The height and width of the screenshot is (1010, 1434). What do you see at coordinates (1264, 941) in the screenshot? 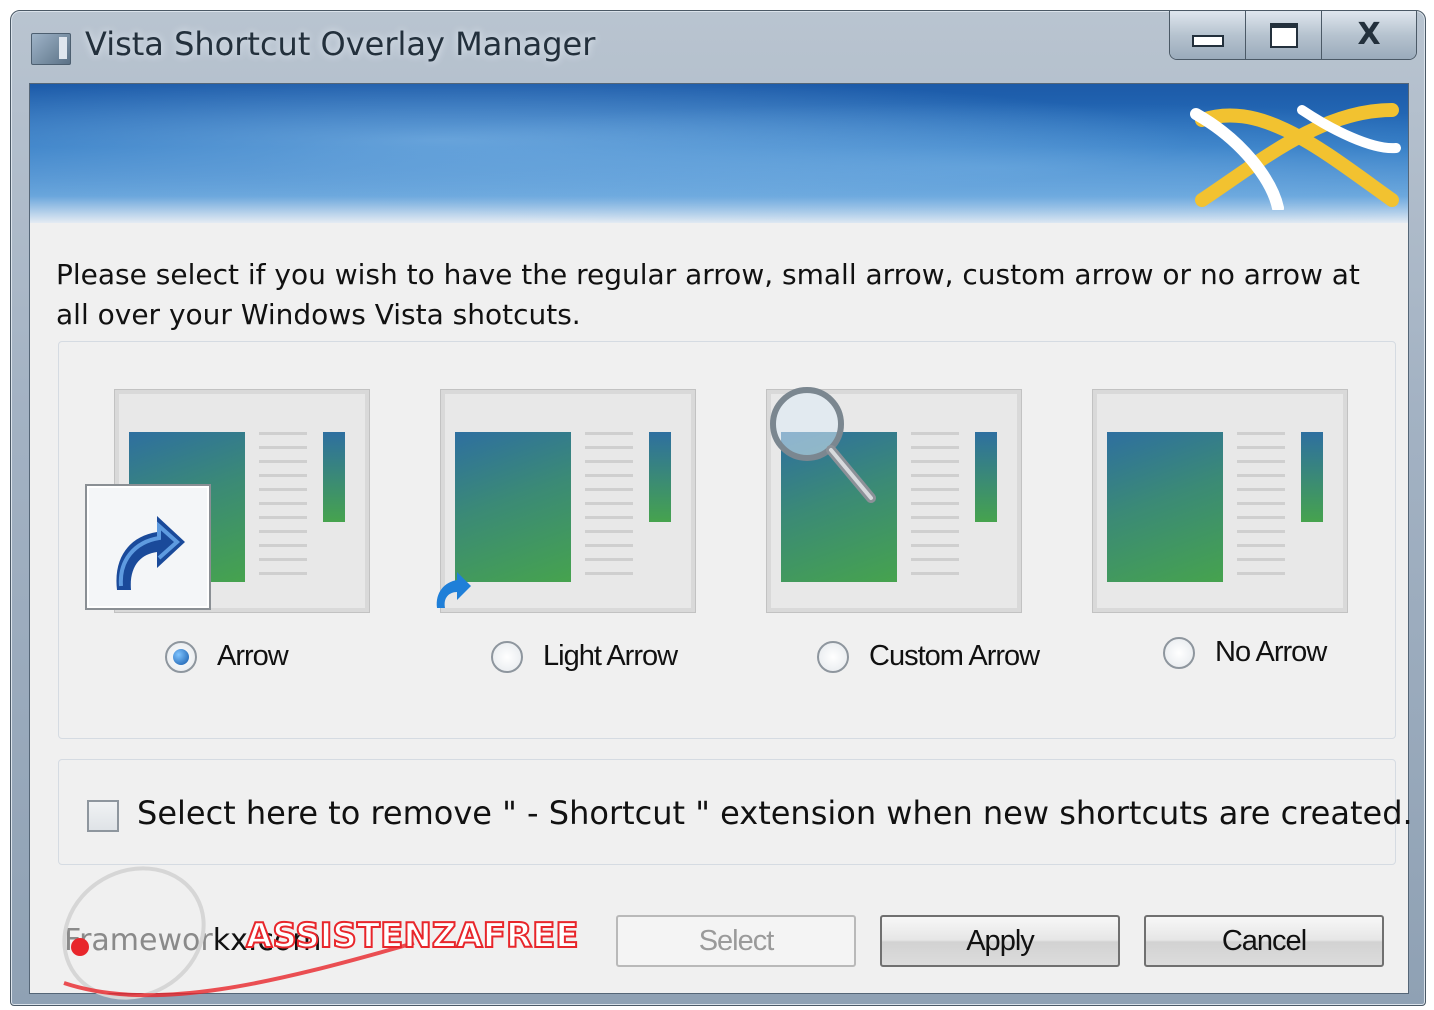
I see `cancel-button: Cancel` at bounding box center [1264, 941].